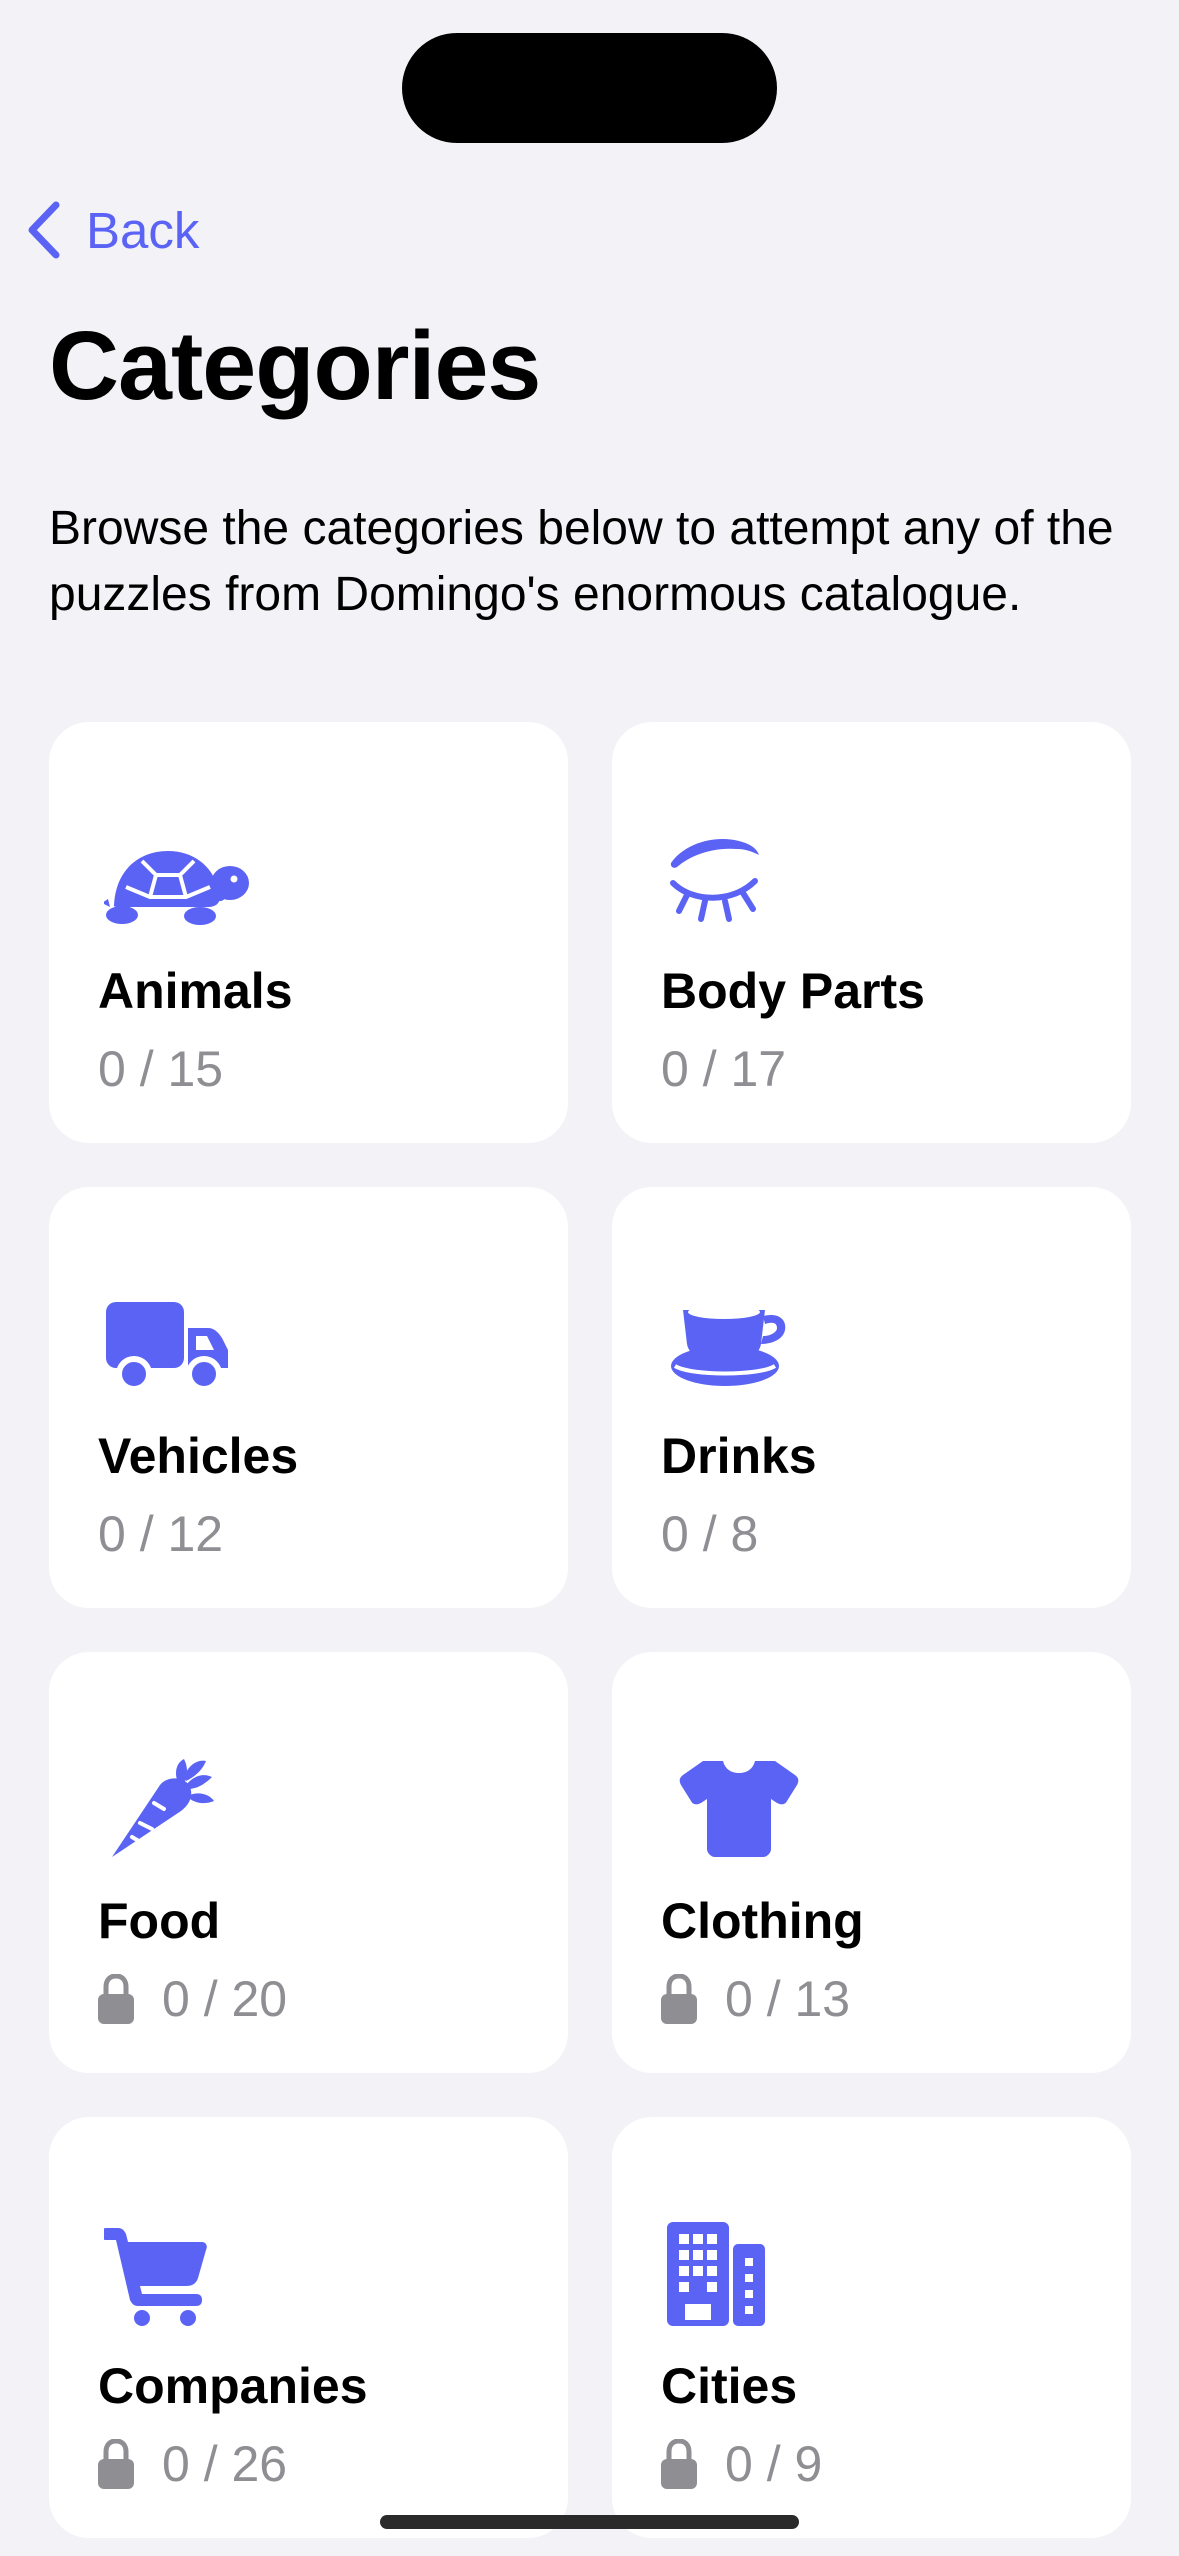  I want to click on category-card-body-parts: Body Parts 0 / 17, so click(871, 932).